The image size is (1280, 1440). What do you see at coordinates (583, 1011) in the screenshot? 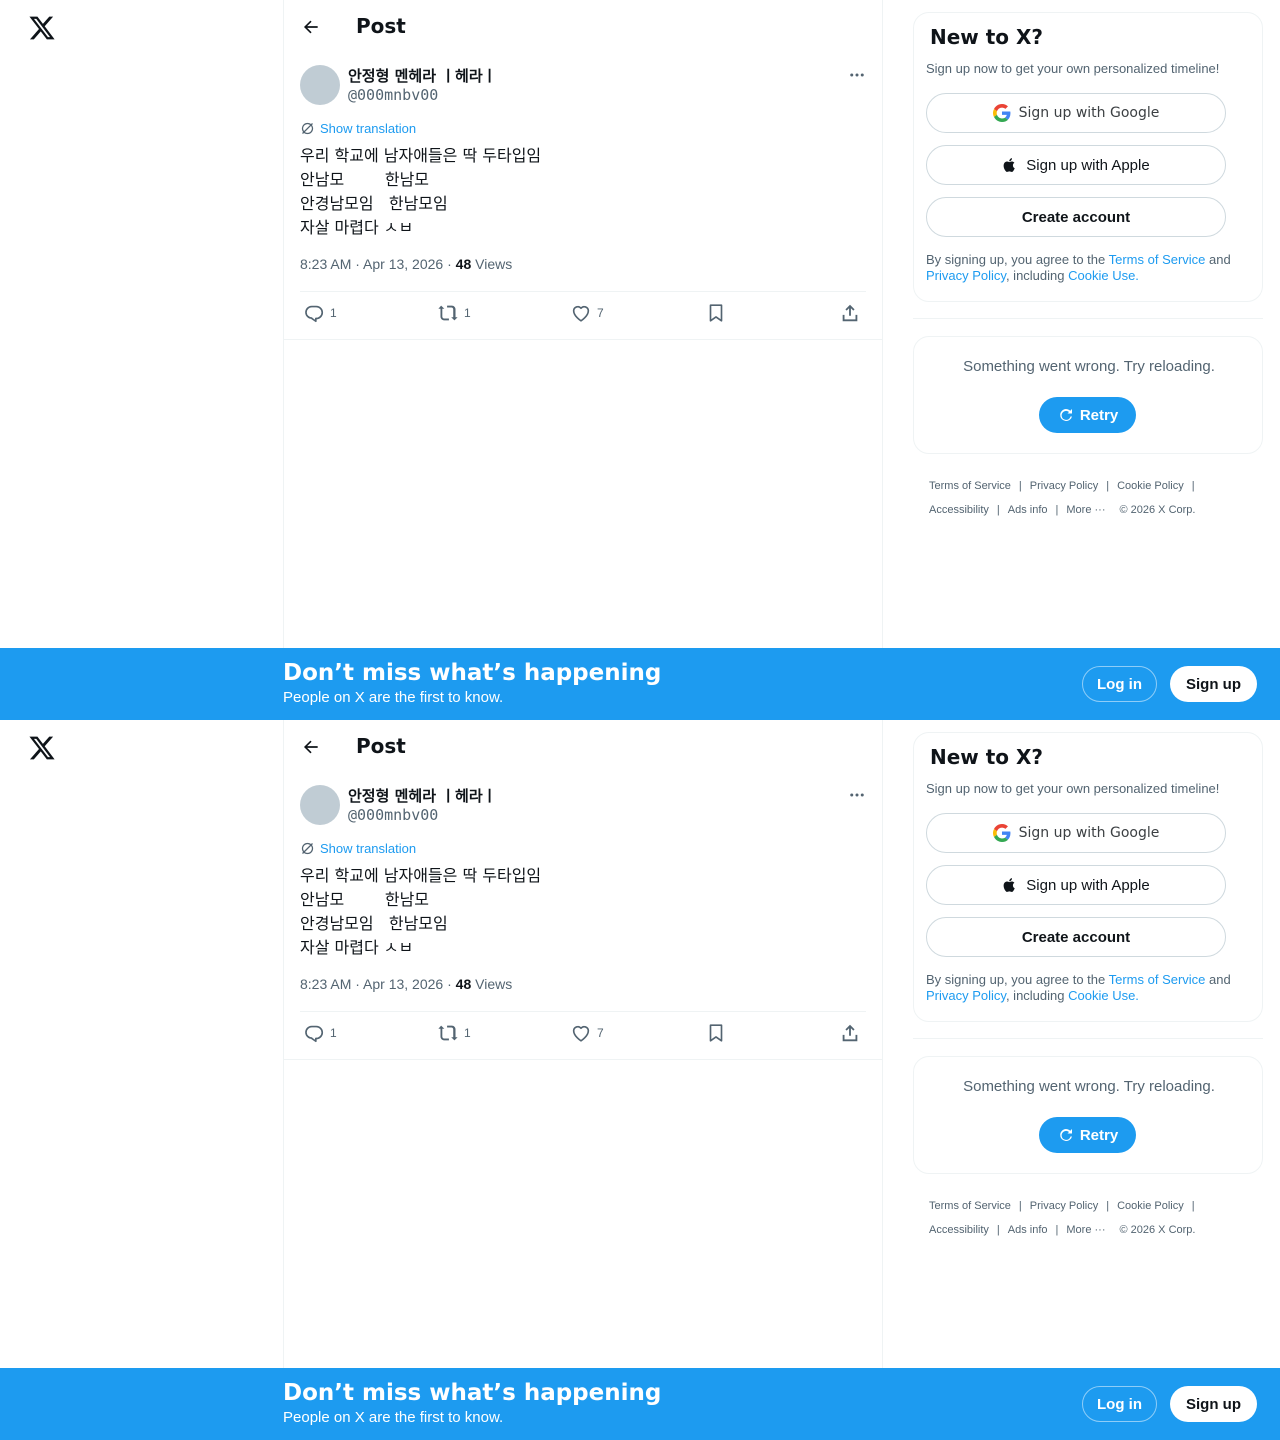
I see `divider` at bounding box center [583, 1011].